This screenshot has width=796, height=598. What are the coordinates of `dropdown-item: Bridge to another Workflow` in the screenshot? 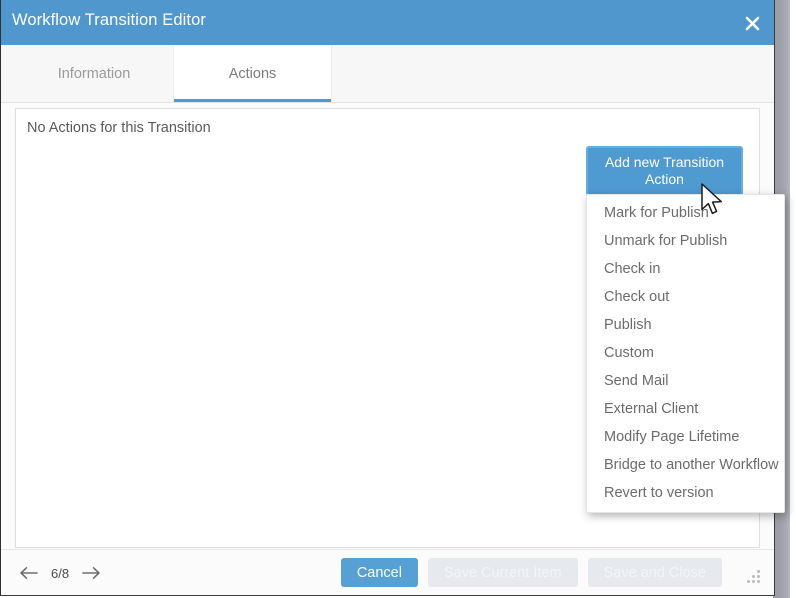 It's located at (685, 465).